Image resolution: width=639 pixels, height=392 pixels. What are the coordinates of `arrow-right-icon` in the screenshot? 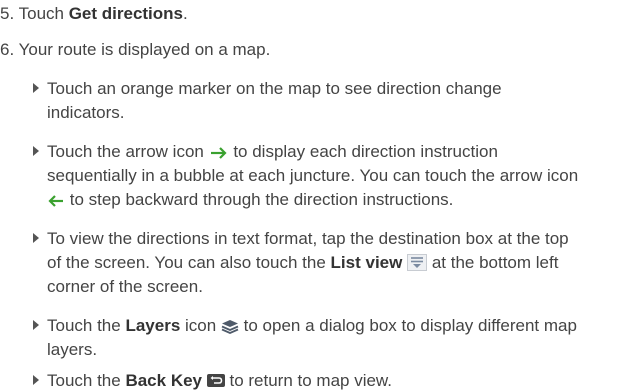 It's located at (219, 154).